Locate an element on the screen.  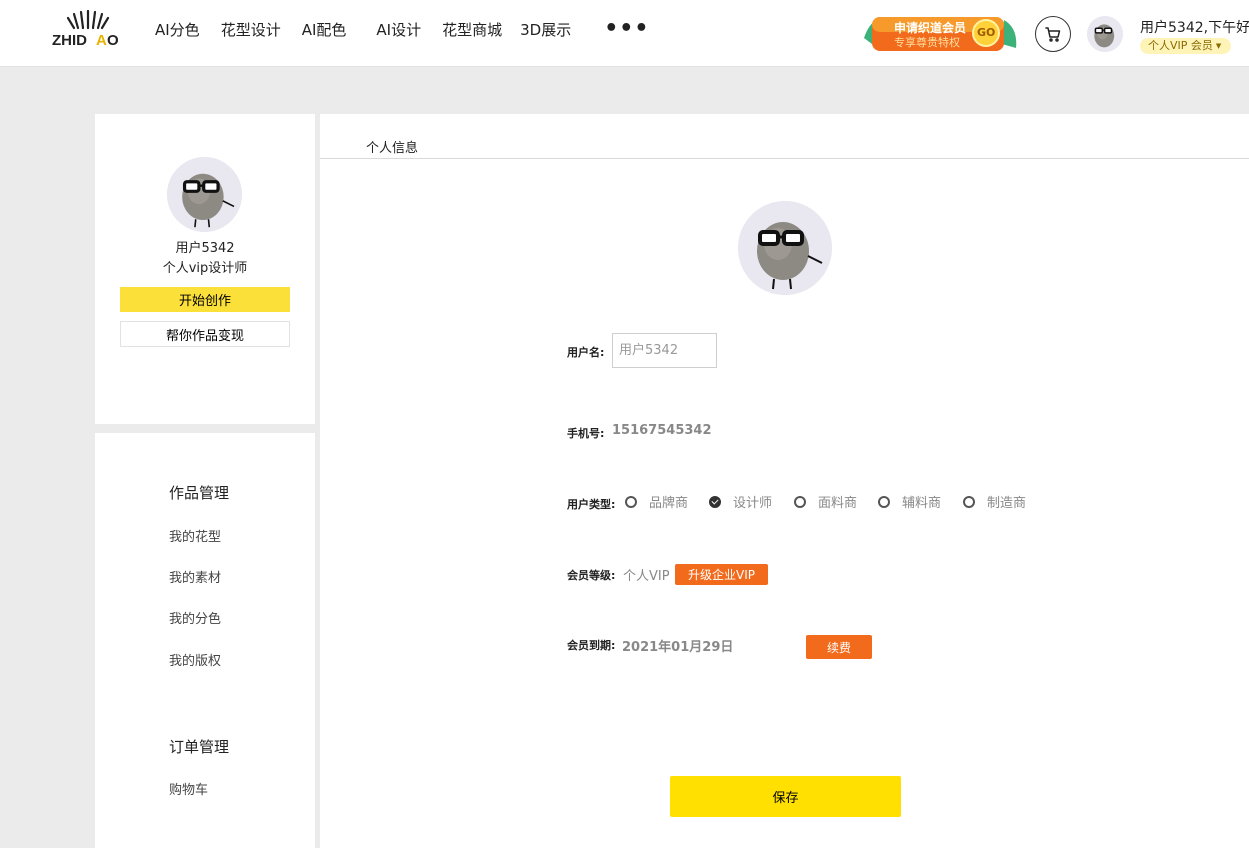
header-username: 用户5342,下午好 is located at coordinates (1194, 27).